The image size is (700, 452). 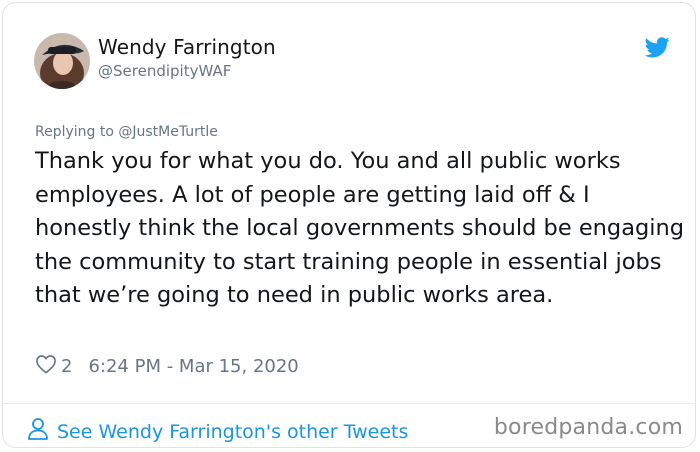 I want to click on see-other-tweets-link: See Wendy Farrington's other Tweets, so click(x=217, y=431).